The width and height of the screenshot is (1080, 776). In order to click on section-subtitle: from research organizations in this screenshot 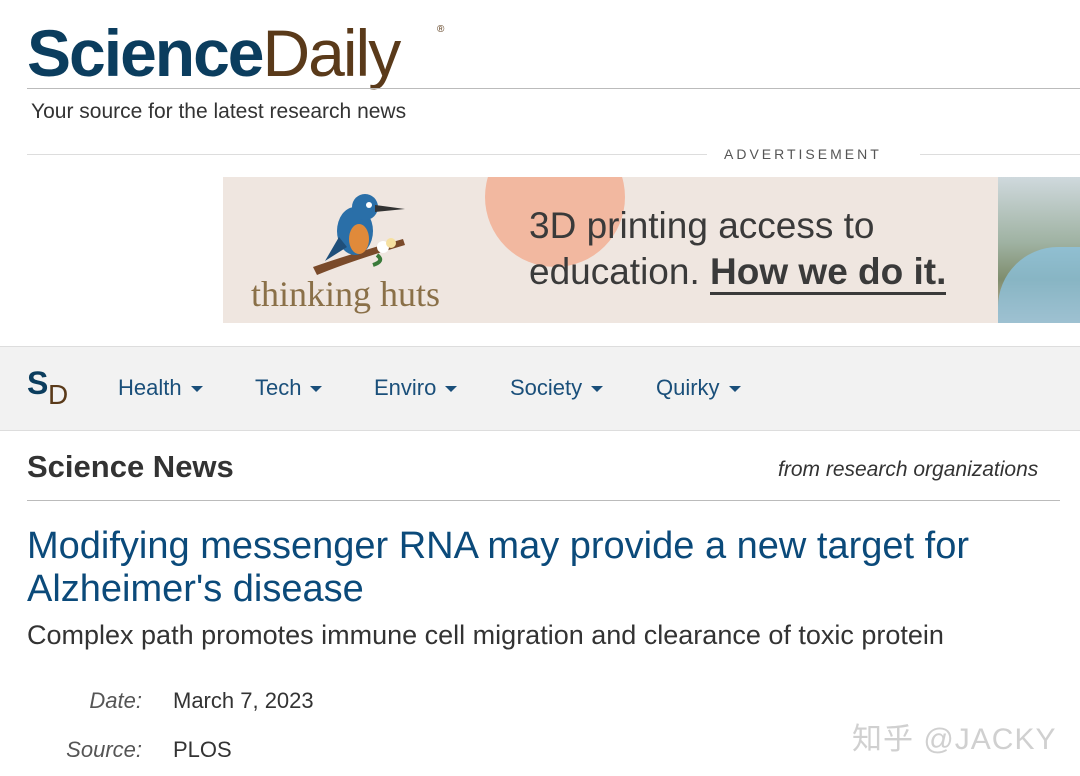, I will do `click(908, 469)`.